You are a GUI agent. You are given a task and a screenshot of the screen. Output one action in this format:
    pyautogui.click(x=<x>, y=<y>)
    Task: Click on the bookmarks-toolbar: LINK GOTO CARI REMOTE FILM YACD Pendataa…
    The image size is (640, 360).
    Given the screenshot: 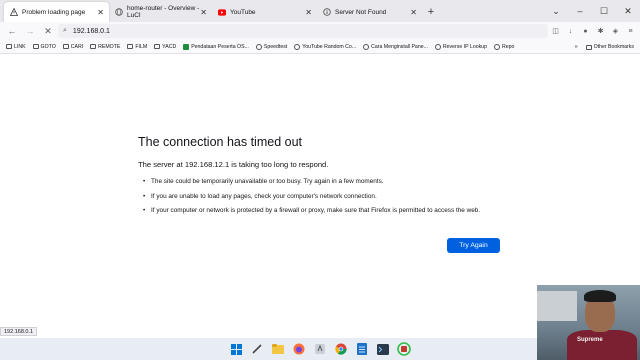 What is the action you would take?
    pyautogui.click(x=320, y=47)
    